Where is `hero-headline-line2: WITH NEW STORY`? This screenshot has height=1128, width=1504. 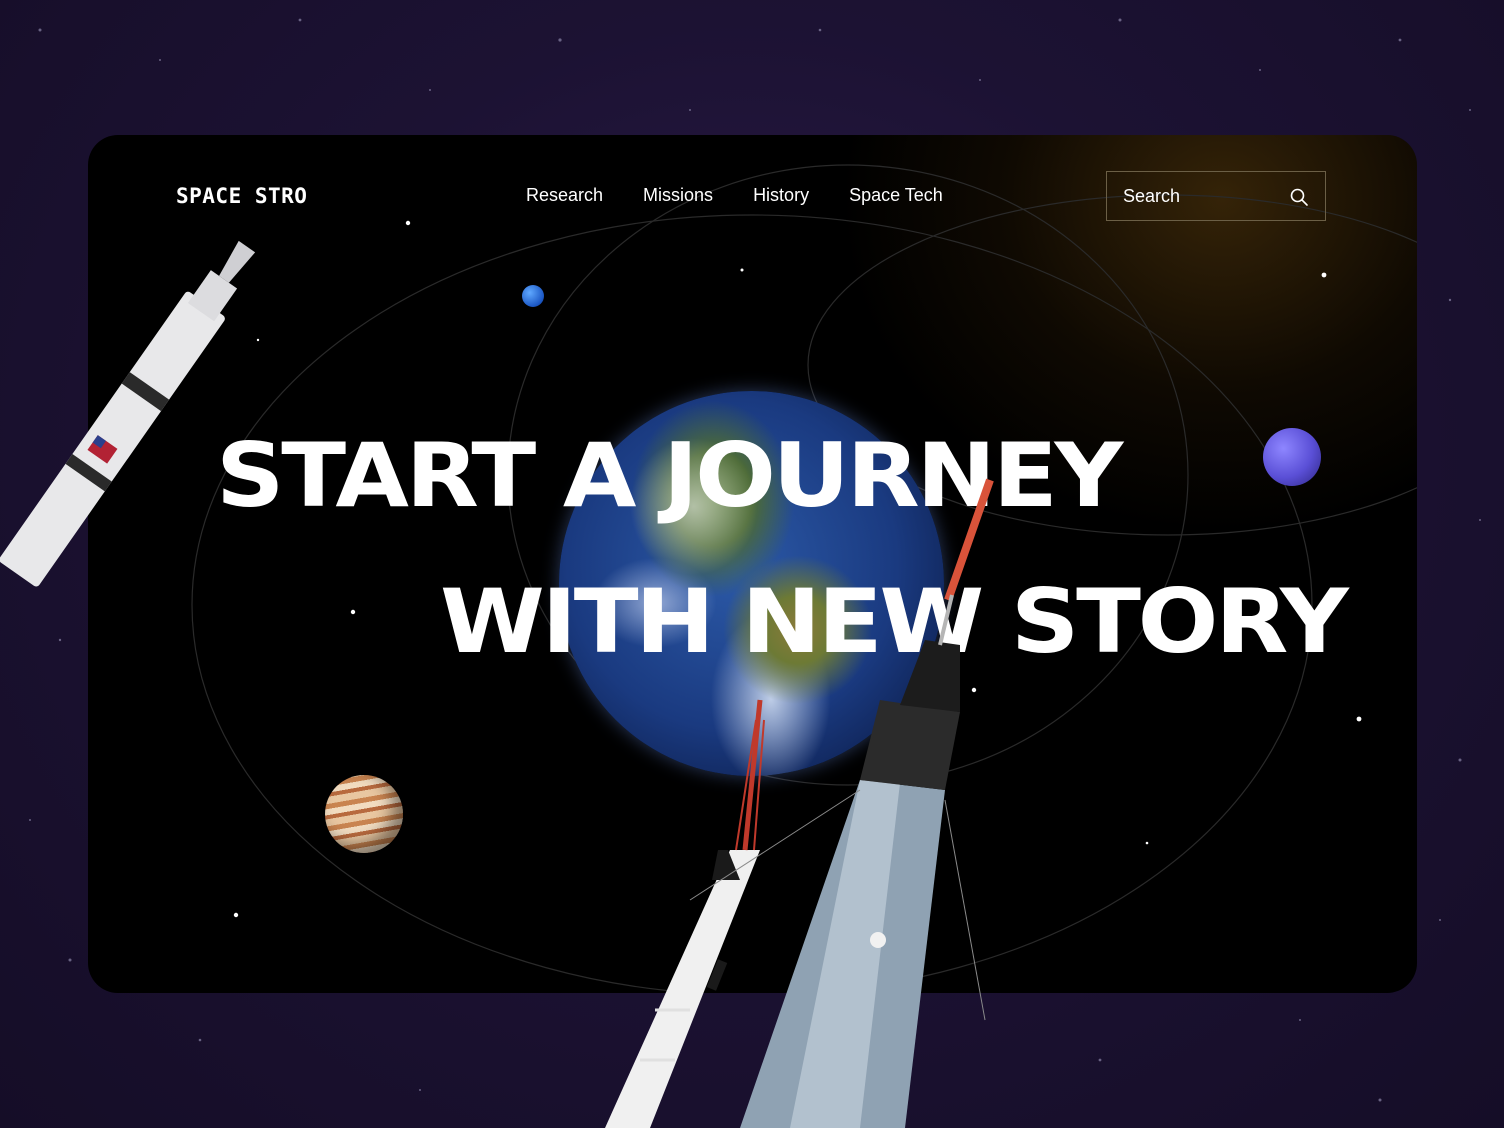 hero-headline-line2: WITH NEW STORY is located at coordinates (894, 621).